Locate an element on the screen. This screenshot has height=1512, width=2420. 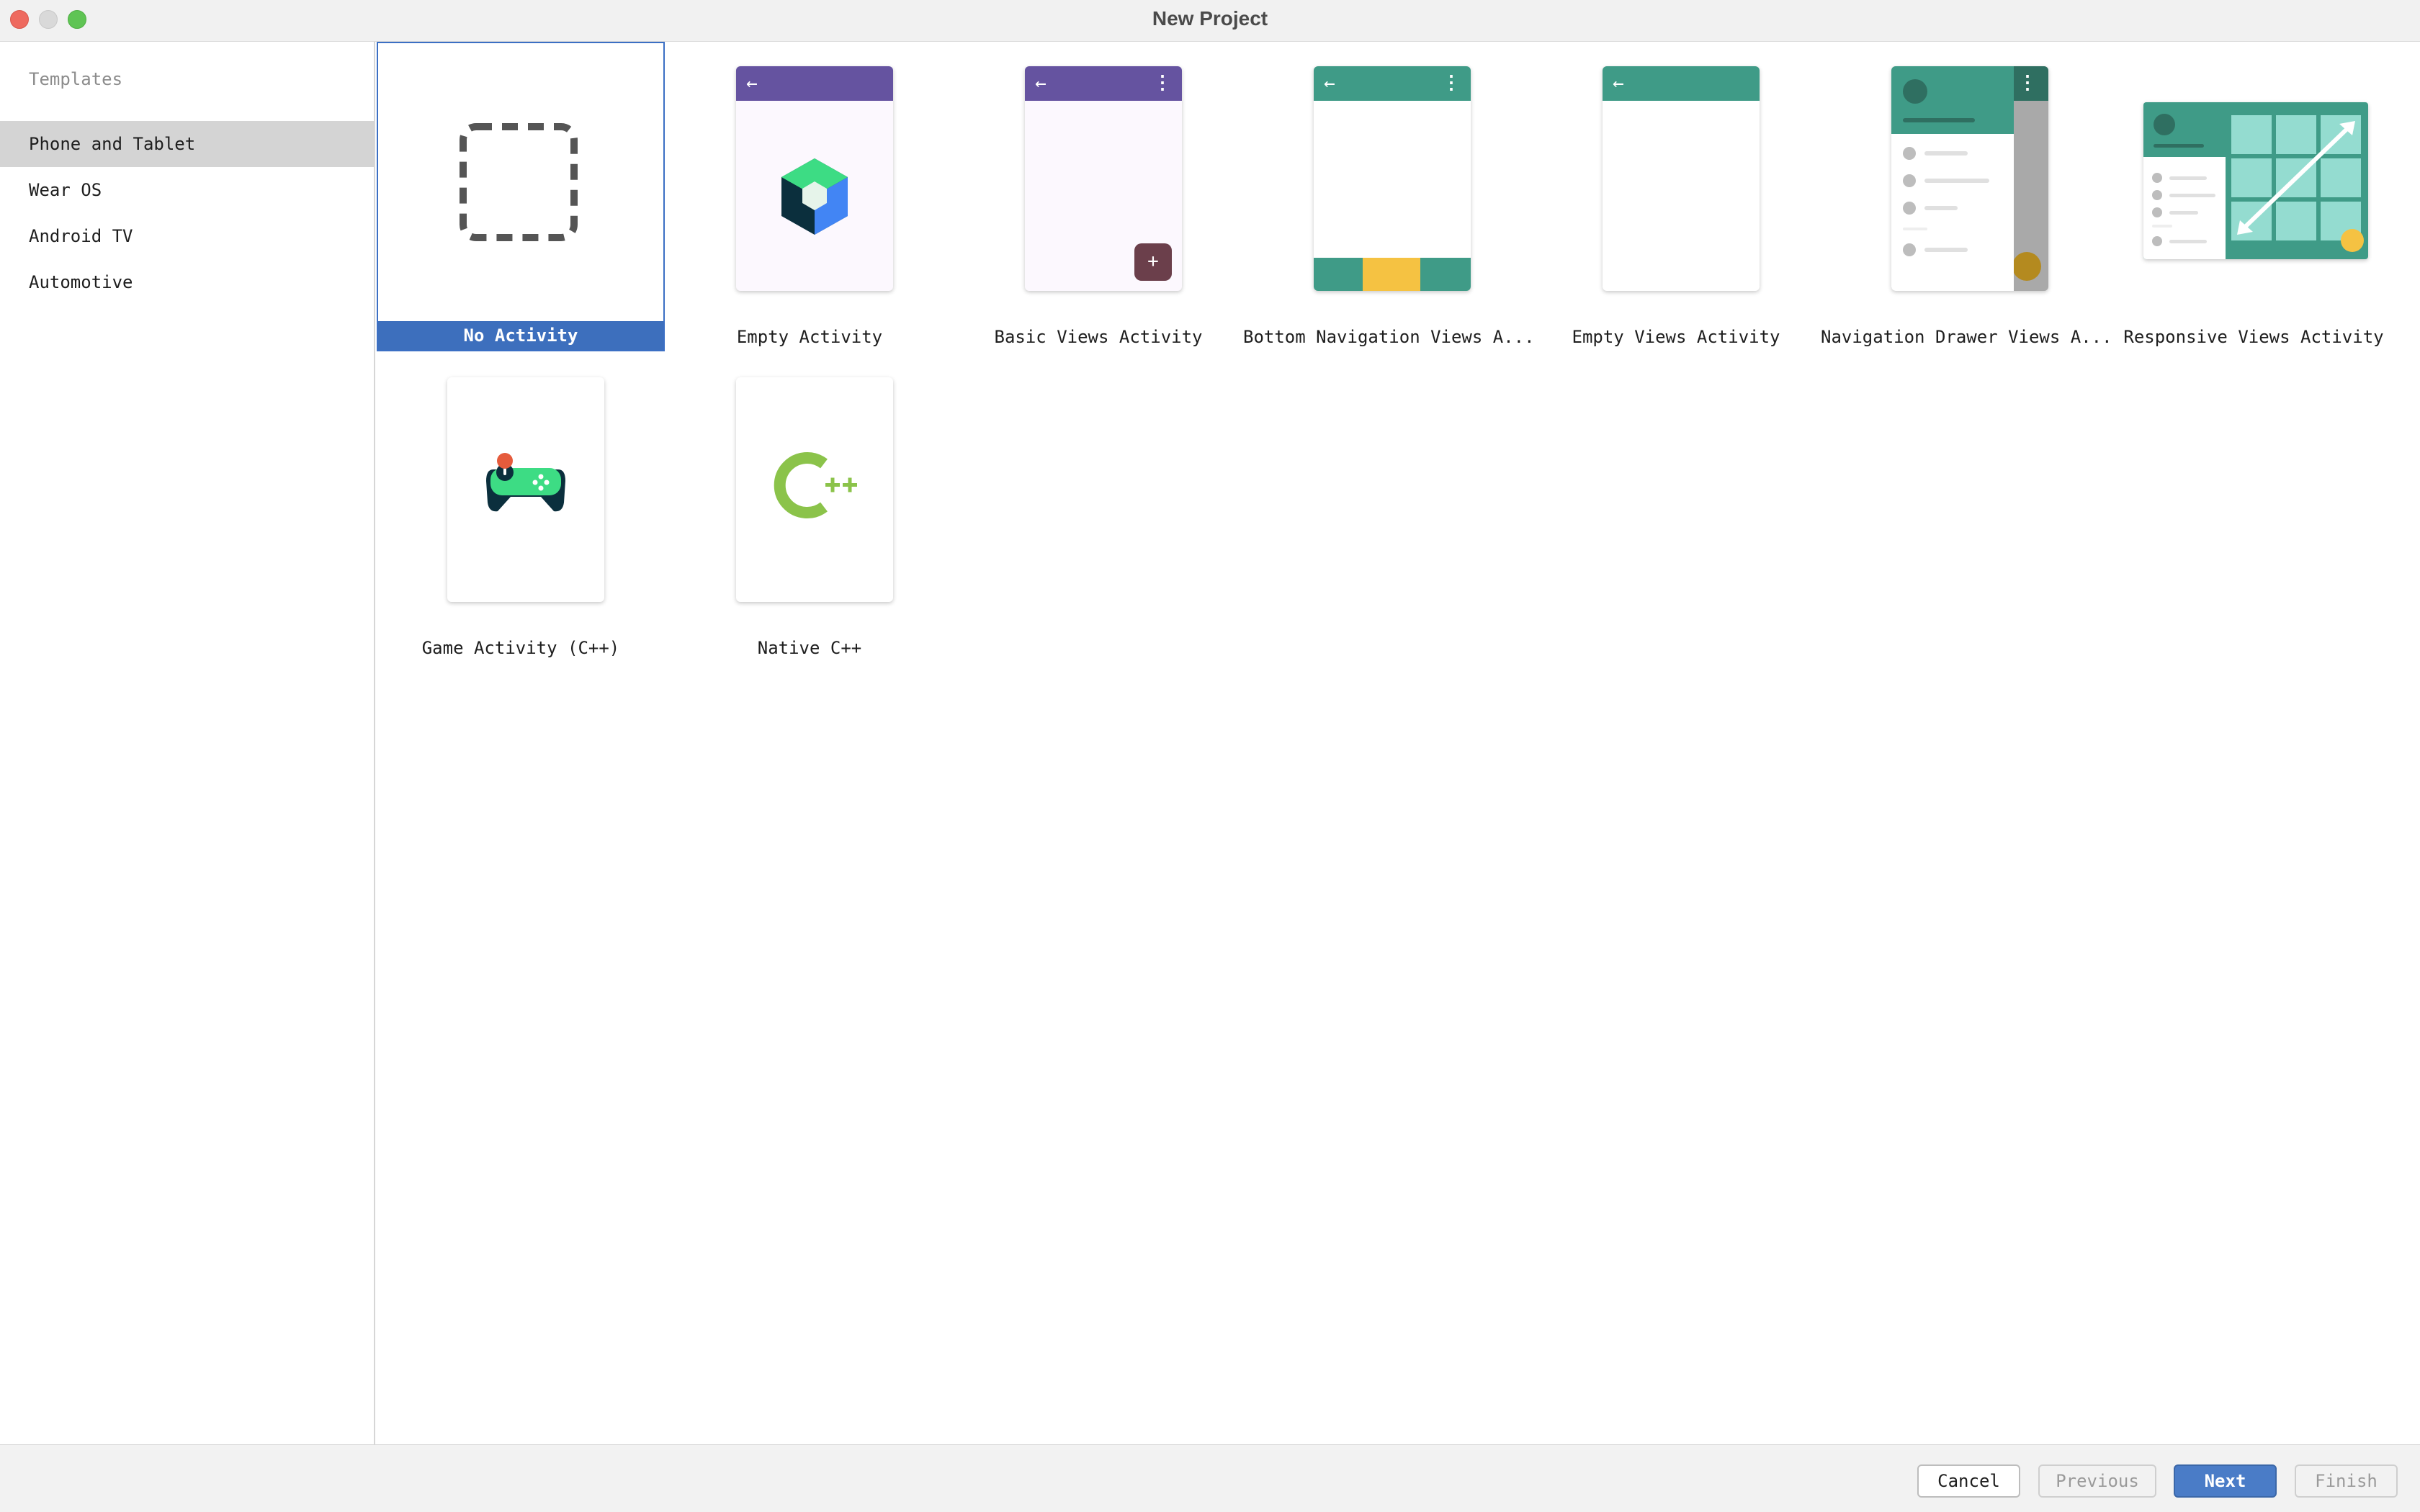
template-preview: ⋮ is located at coordinates (1970, 178).